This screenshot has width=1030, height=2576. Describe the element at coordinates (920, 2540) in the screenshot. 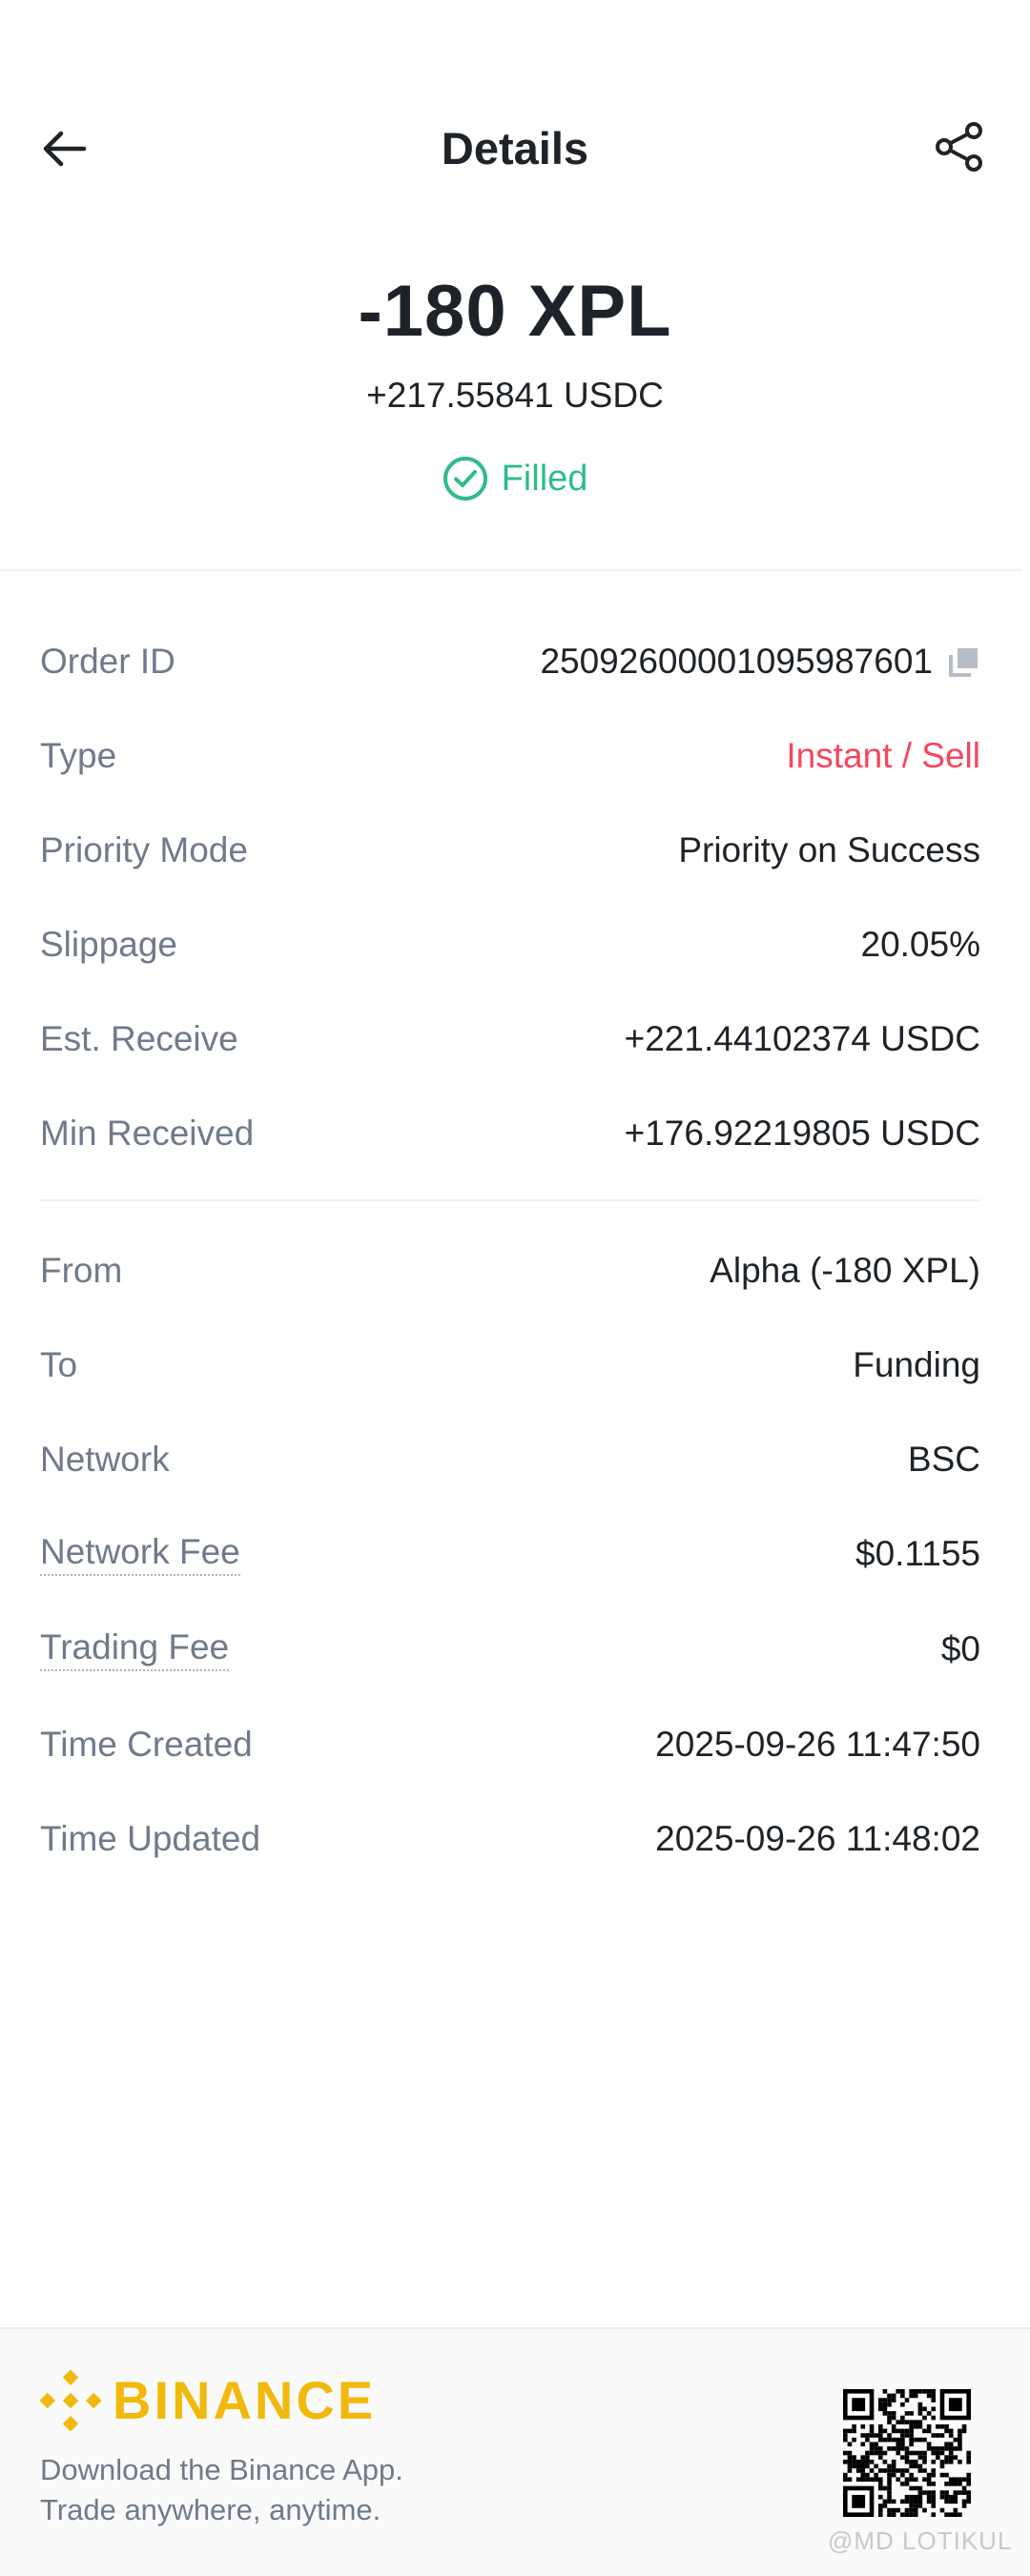

I see `watermark: @MD LOTIKUL` at that location.